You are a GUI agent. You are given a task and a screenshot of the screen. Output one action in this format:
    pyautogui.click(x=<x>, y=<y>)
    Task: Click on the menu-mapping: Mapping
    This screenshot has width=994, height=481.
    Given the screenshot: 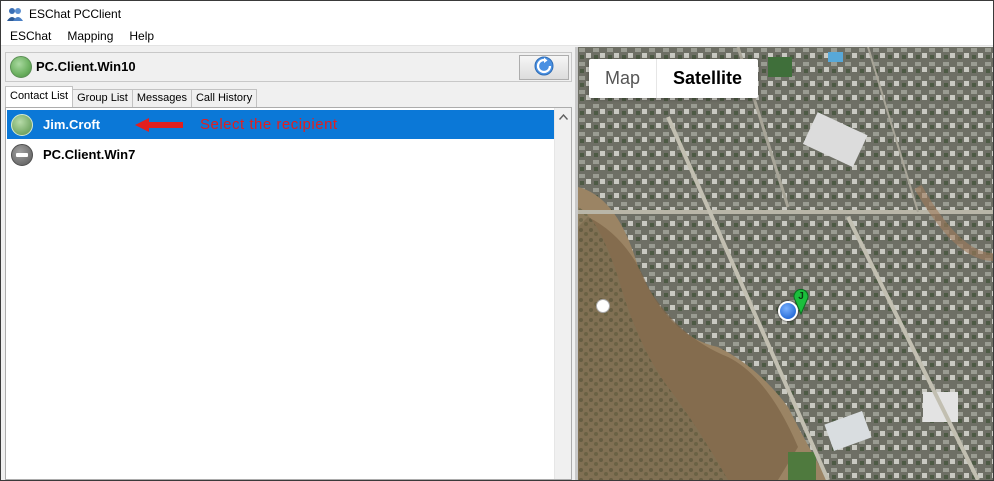 What is the action you would take?
    pyautogui.click(x=89, y=36)
    